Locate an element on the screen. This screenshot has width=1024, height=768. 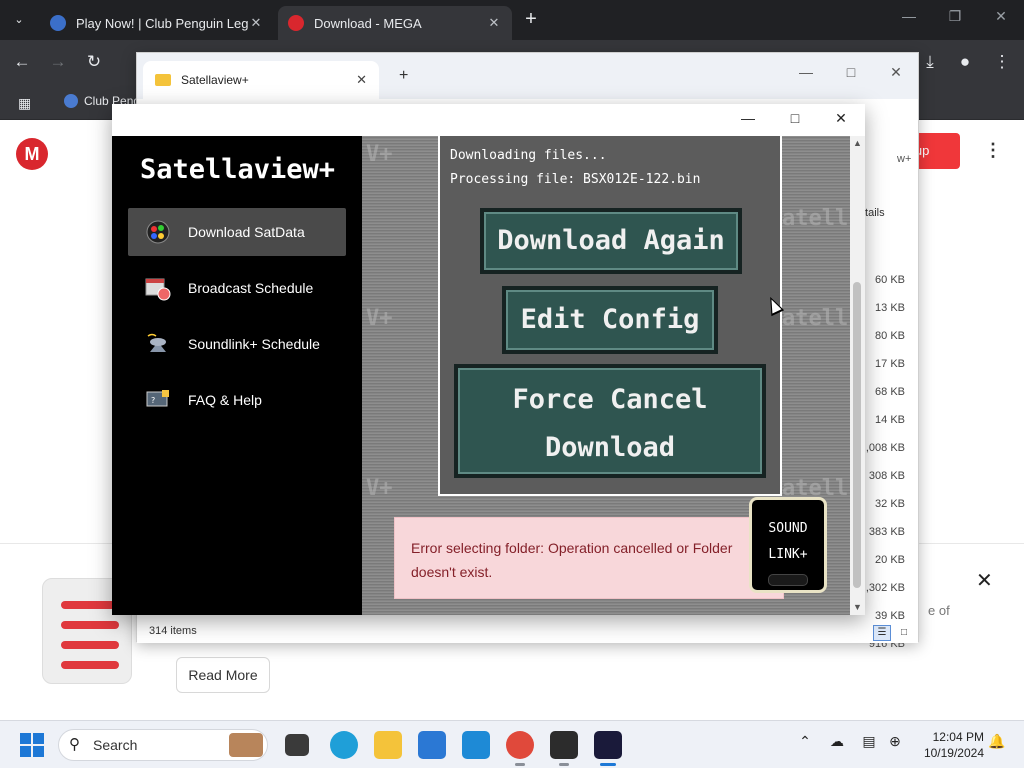
windows-taskbar: ⚲ Search ⌃ ☁ ▤ ⊕ 12:04 PM 10/19/2024 🔔 is located at coordinates (512, 744).